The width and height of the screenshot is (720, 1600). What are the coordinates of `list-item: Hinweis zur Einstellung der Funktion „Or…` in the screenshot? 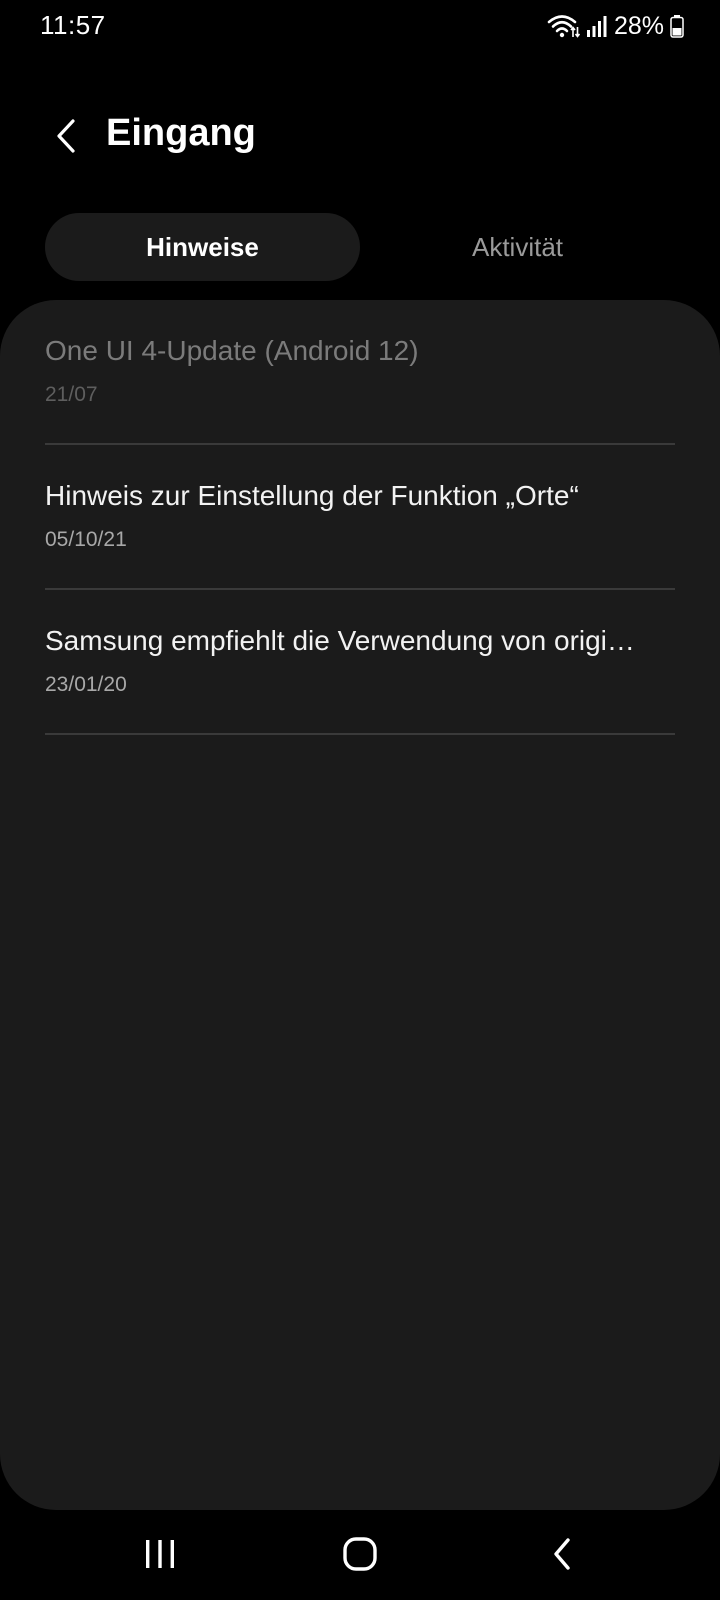 It's located at (360, 517).